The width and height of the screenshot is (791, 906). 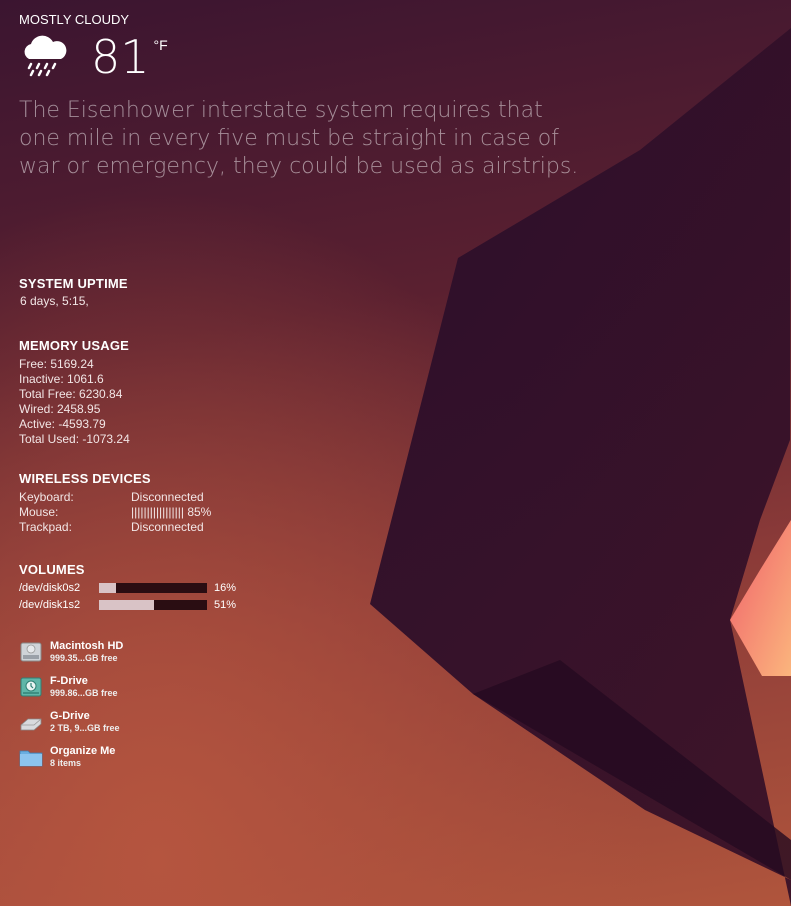 What do you see at coordinates (171, 512) in the screenshot?
I see `device-status: ||||||||||||||||| 85%` at bounding box center [171, 512].